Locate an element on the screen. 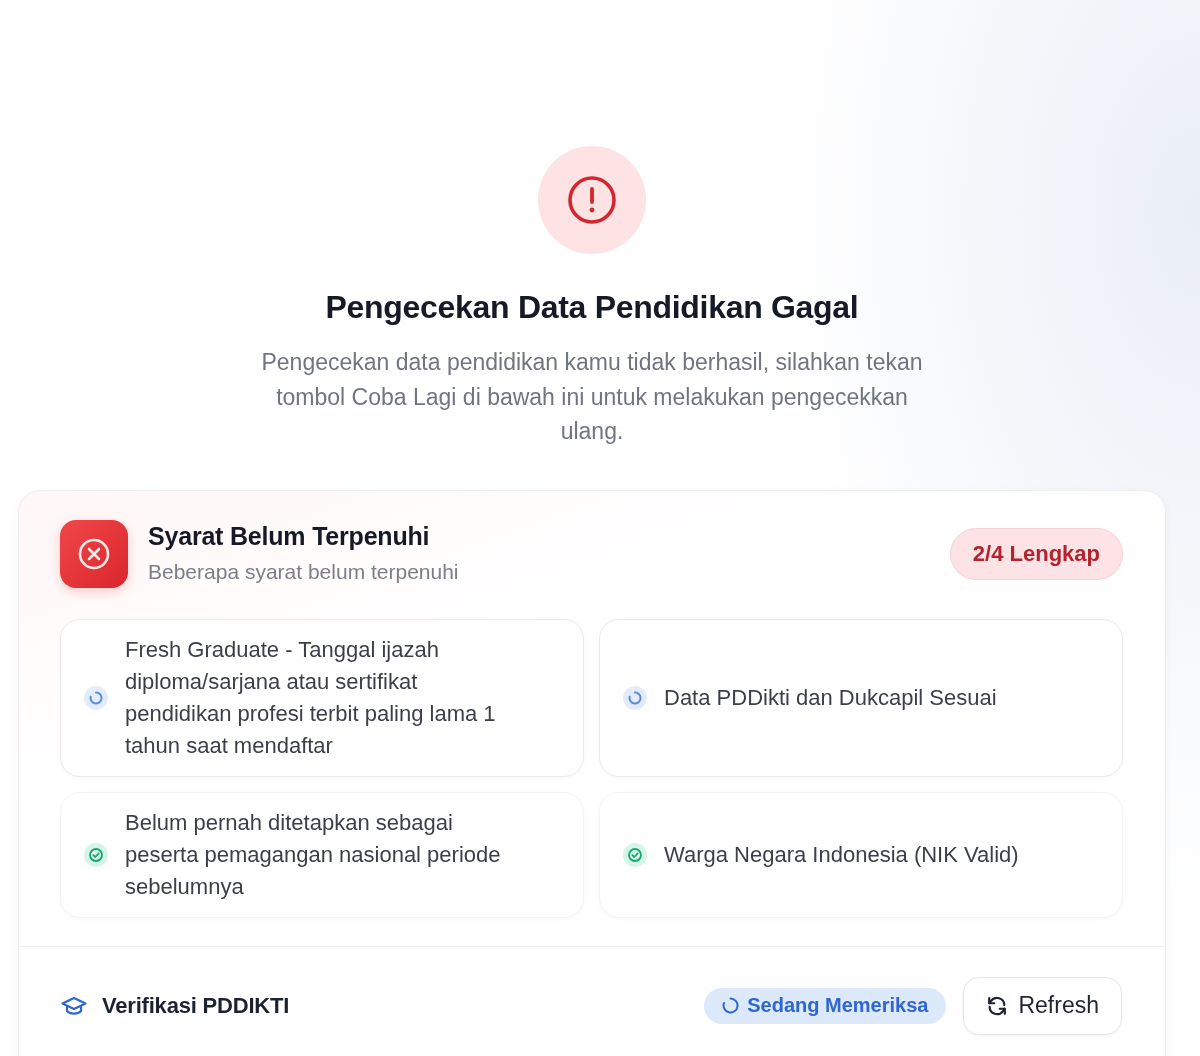 This screenshot has width=1200, height=1056. refresh-button: Refresh is located at coordinates (1042, 1005).